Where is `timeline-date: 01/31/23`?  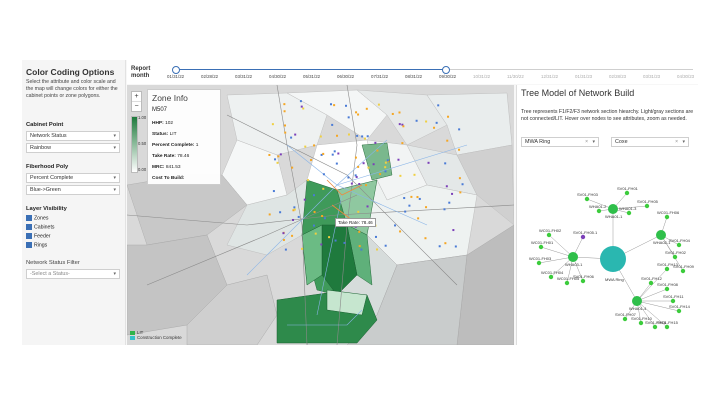 timeline-date: 01/31/23 is located at coordinates (583, 76).